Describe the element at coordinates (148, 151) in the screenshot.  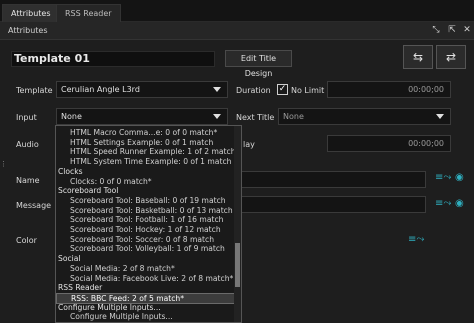
I see `dropdown-option: HTML Speed Runner Example: 1 of 2 match` at that location.